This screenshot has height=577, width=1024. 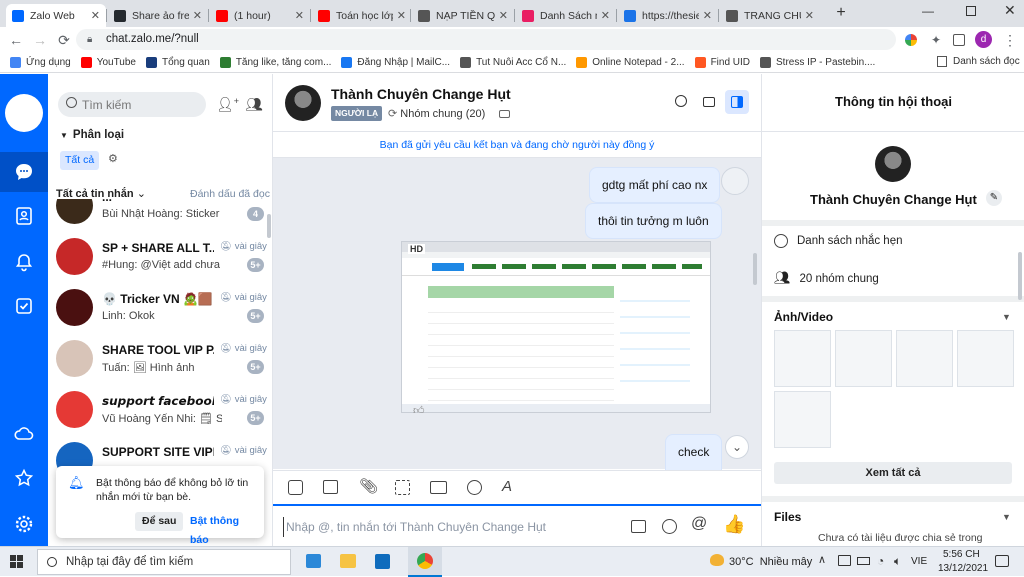 I want to click on puzzle-icon: ✦, so click(x=936, y=40).